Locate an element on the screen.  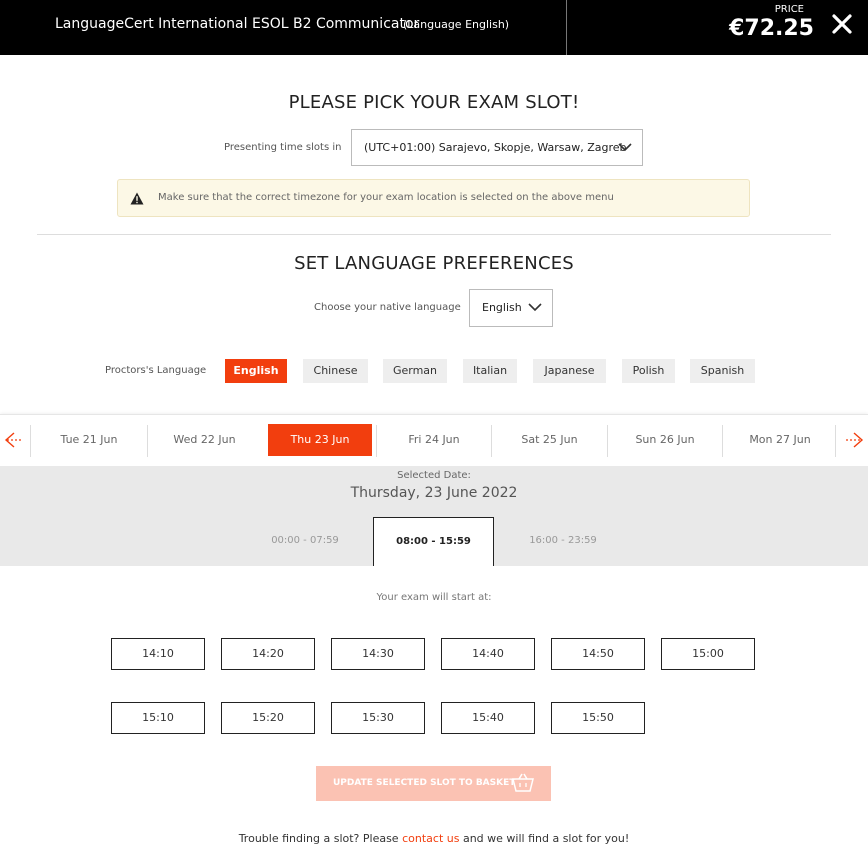
time-slot-1510: 15:10 is located at coordinates (158, 718).